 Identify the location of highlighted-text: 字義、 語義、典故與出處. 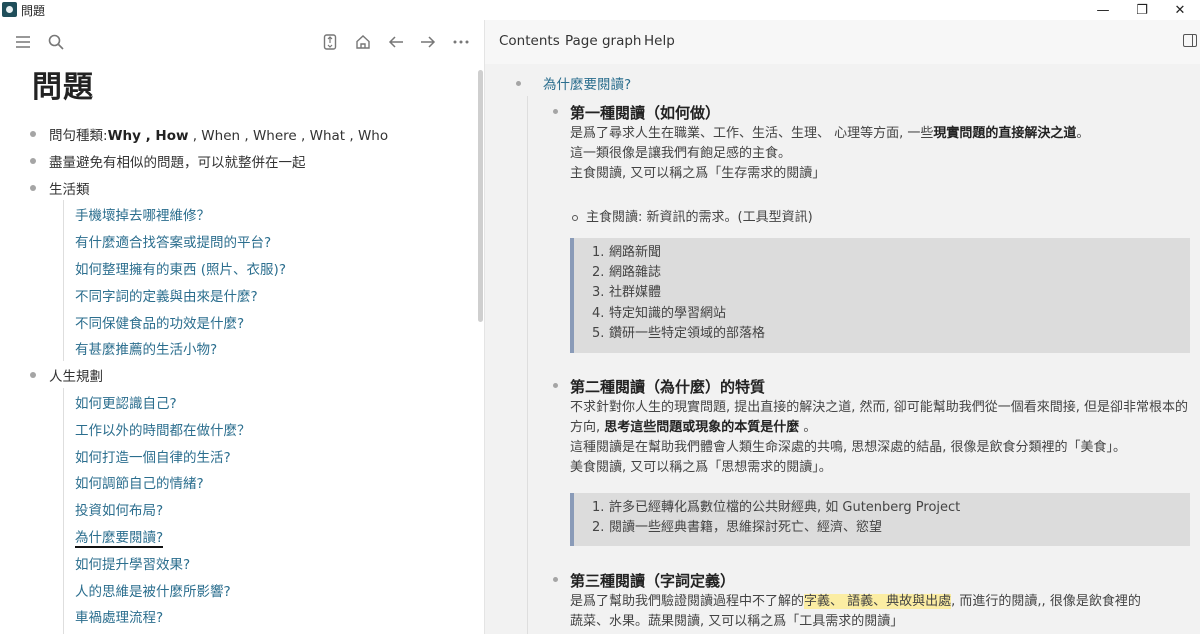
(878, 601).